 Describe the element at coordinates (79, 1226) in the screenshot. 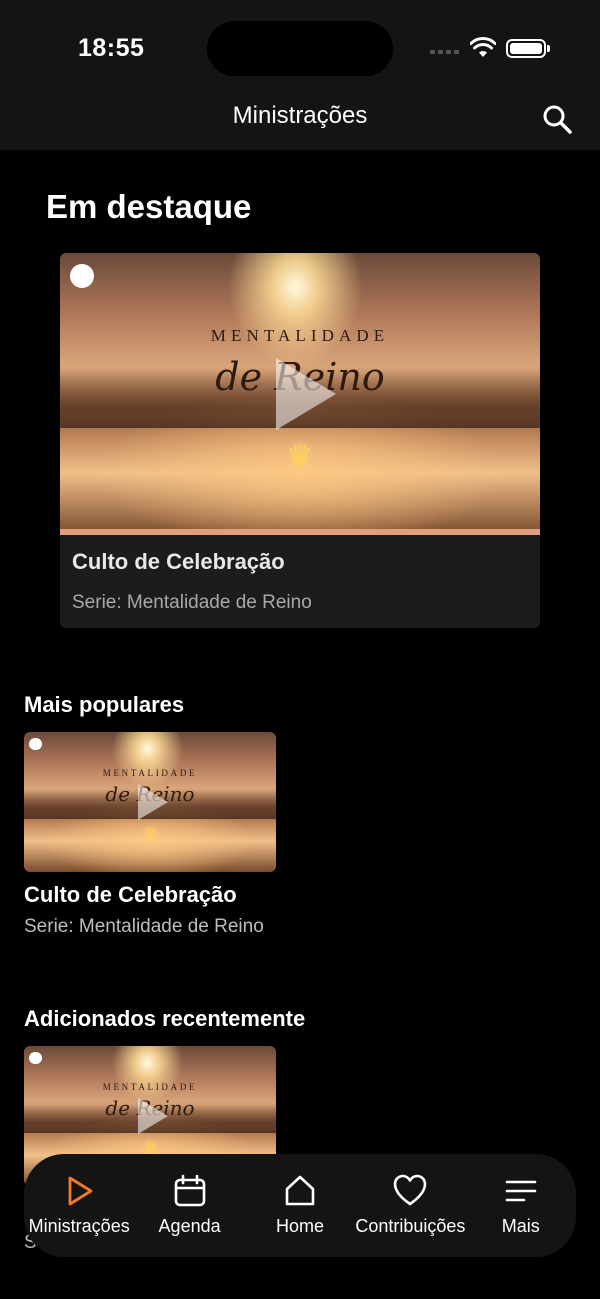

I see `tab-label: Ministrações` at that location.